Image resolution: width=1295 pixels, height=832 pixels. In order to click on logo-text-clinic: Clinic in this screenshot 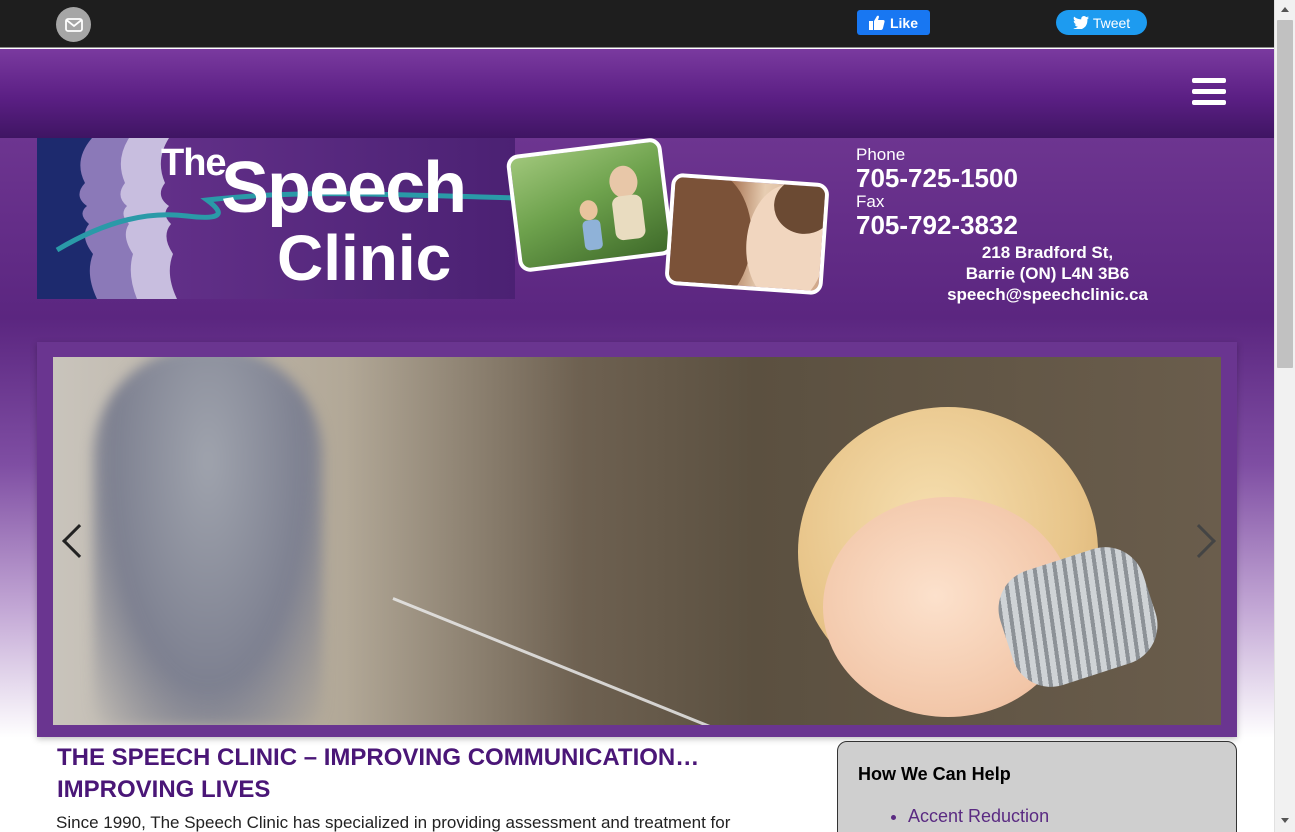, I will do `click(364, 258)`.